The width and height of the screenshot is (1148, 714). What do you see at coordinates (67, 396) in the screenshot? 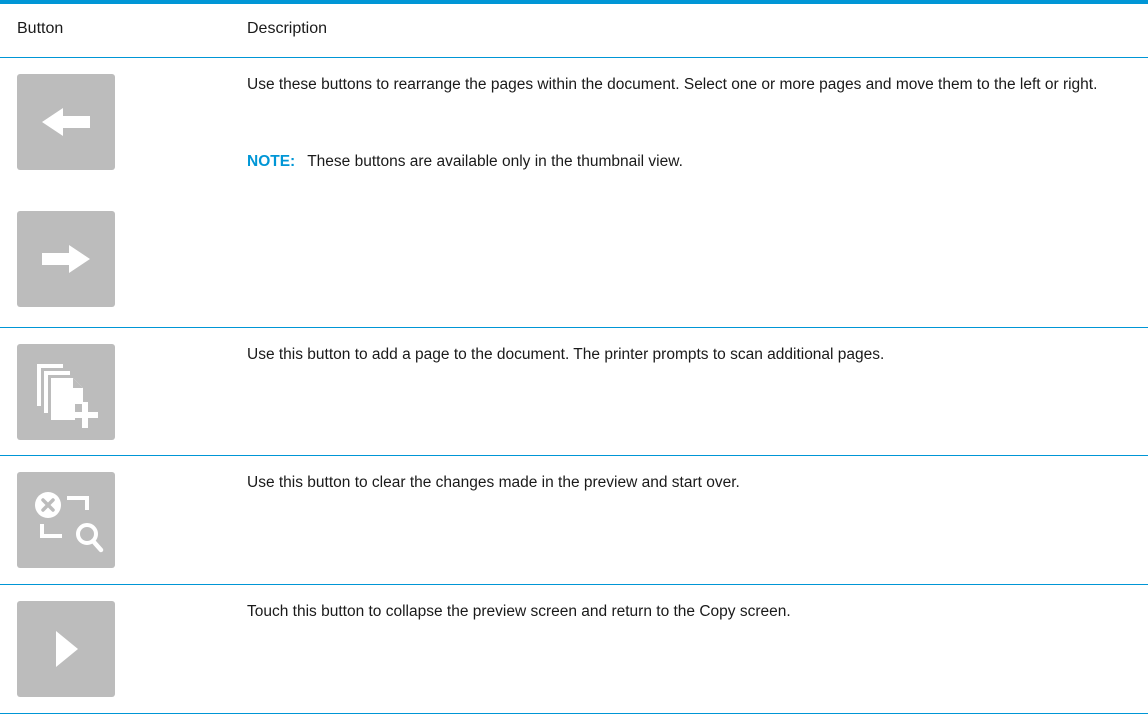
I see `add-page-icon` at bounding box center [67, 396].